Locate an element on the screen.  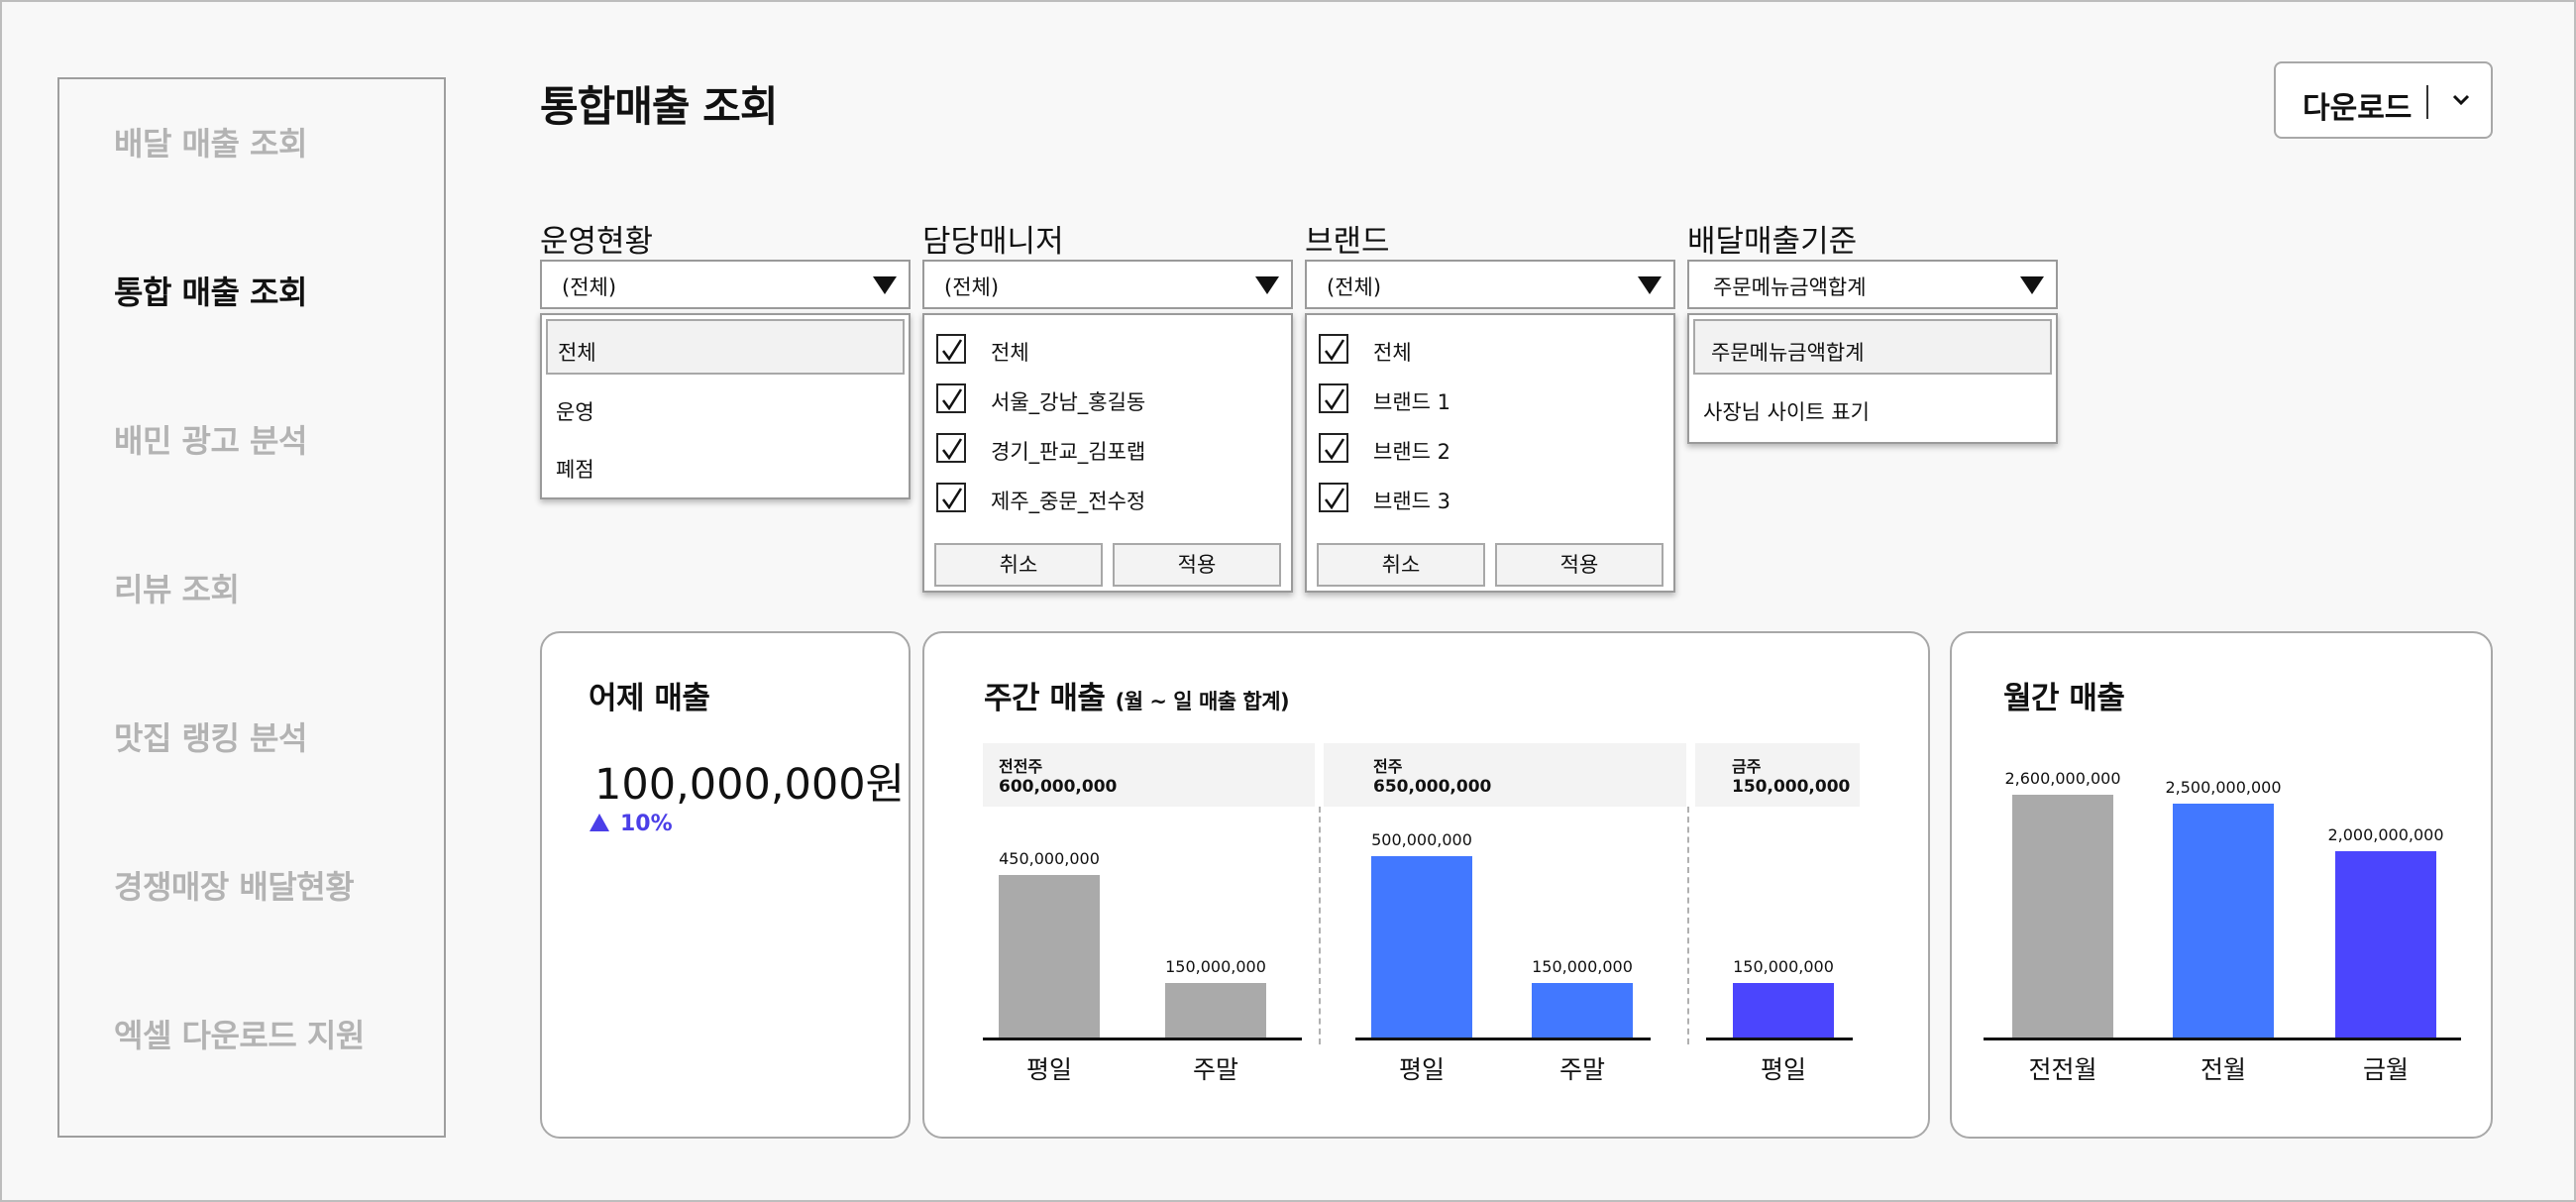
yesterday-sales-delta: 10% is located at coordinates (631, 824).